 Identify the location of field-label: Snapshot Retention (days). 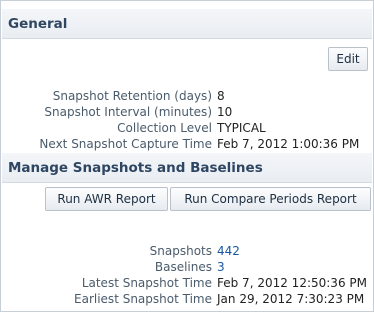
(132, 96).